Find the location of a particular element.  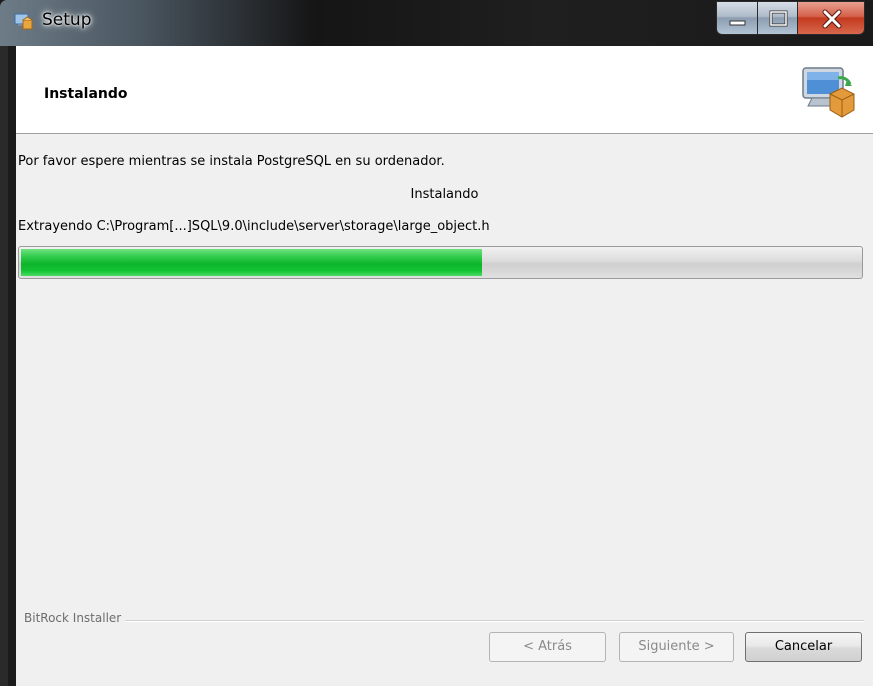

install-status: Instalando is located at coordinates (444, 194).